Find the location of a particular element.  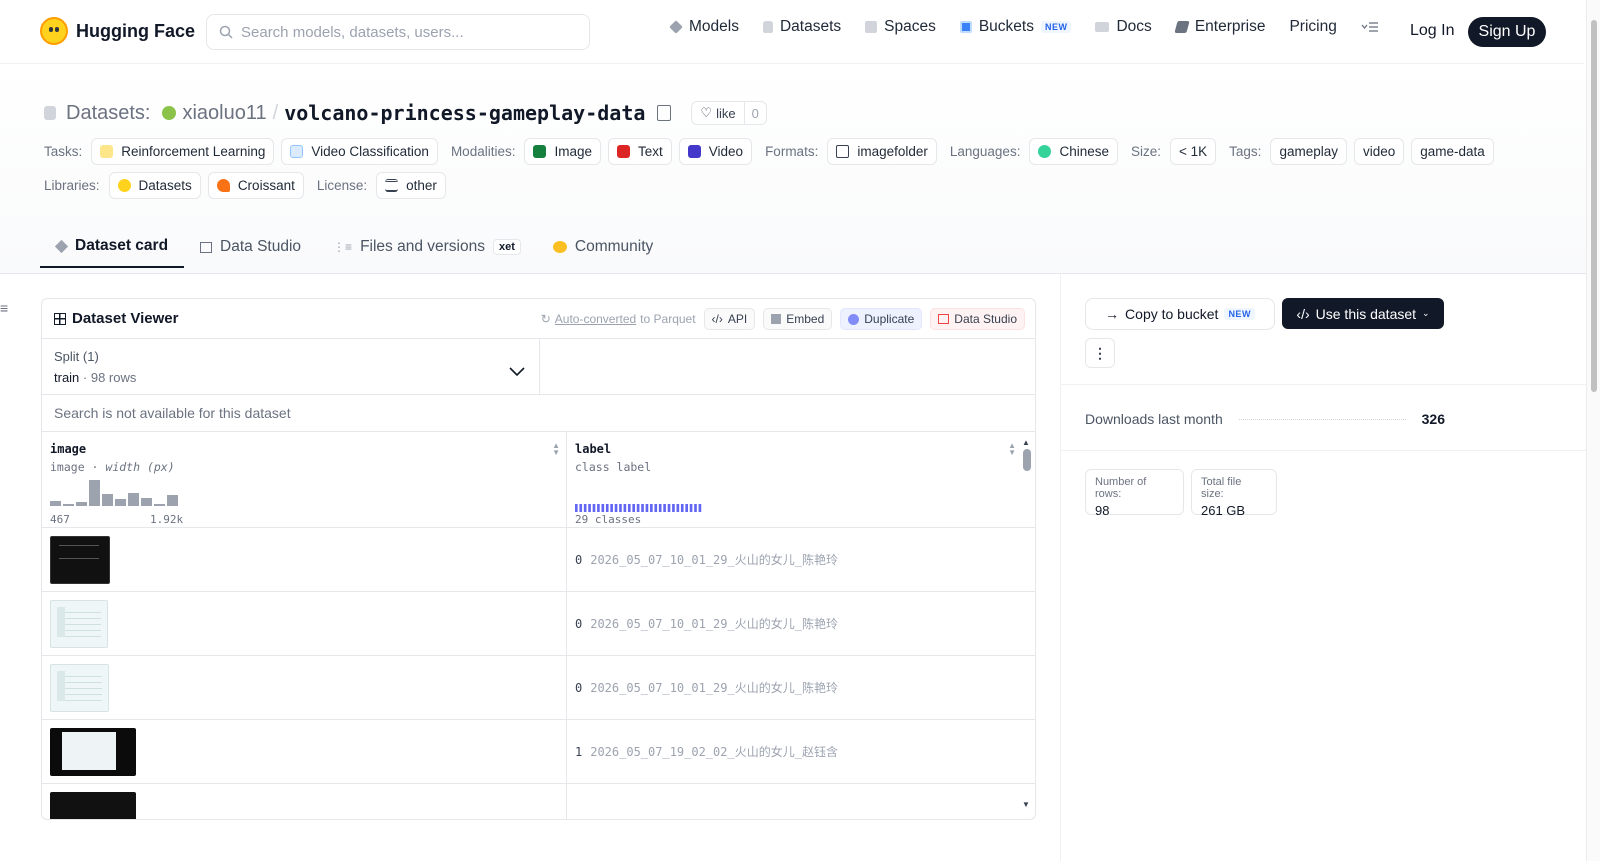

downloads-stat: Downloads last month 326 is located at coordinates (1265, 419).